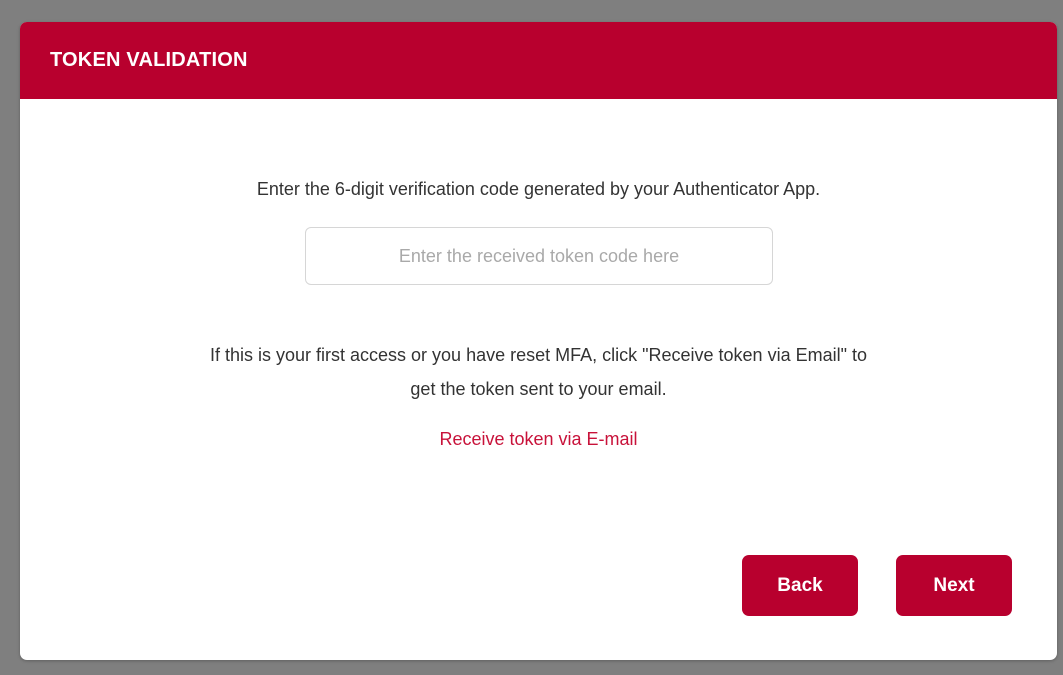  Describe the element at coordinates (538, 60) in the screenshot. I see `dialog-header: TOKEN VALIDATION` at that location.